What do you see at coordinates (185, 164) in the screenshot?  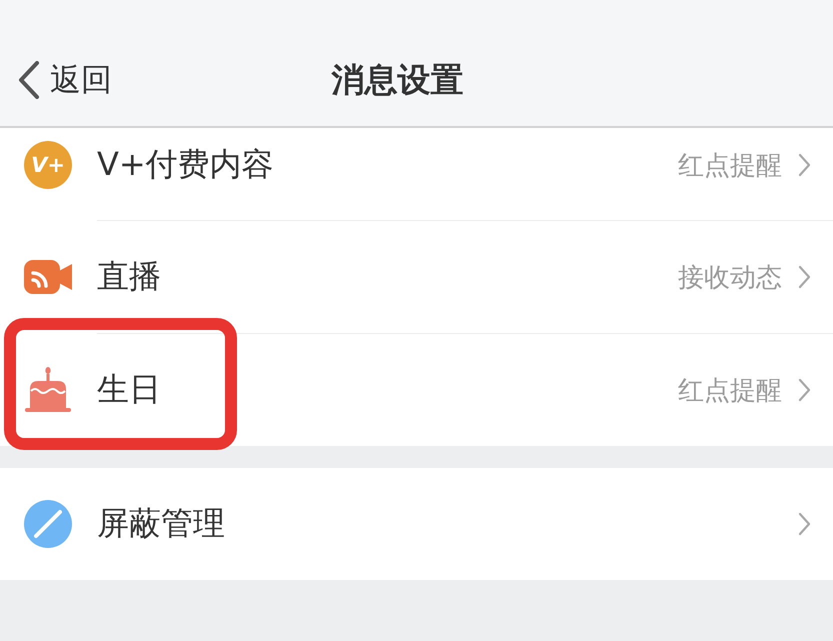 I see `row-label: V+付费内容` at bounding box center [185, 164].